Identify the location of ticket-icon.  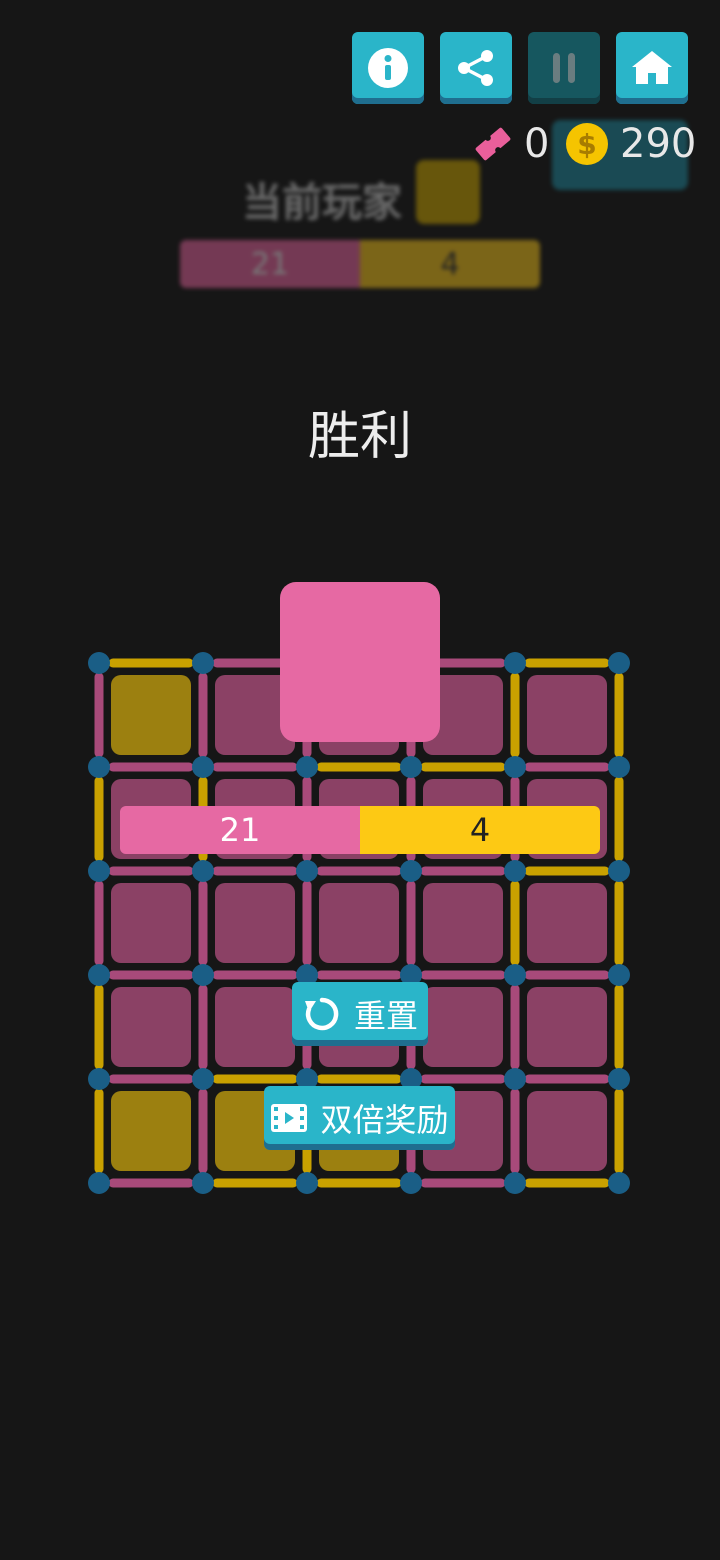
(493, 144).